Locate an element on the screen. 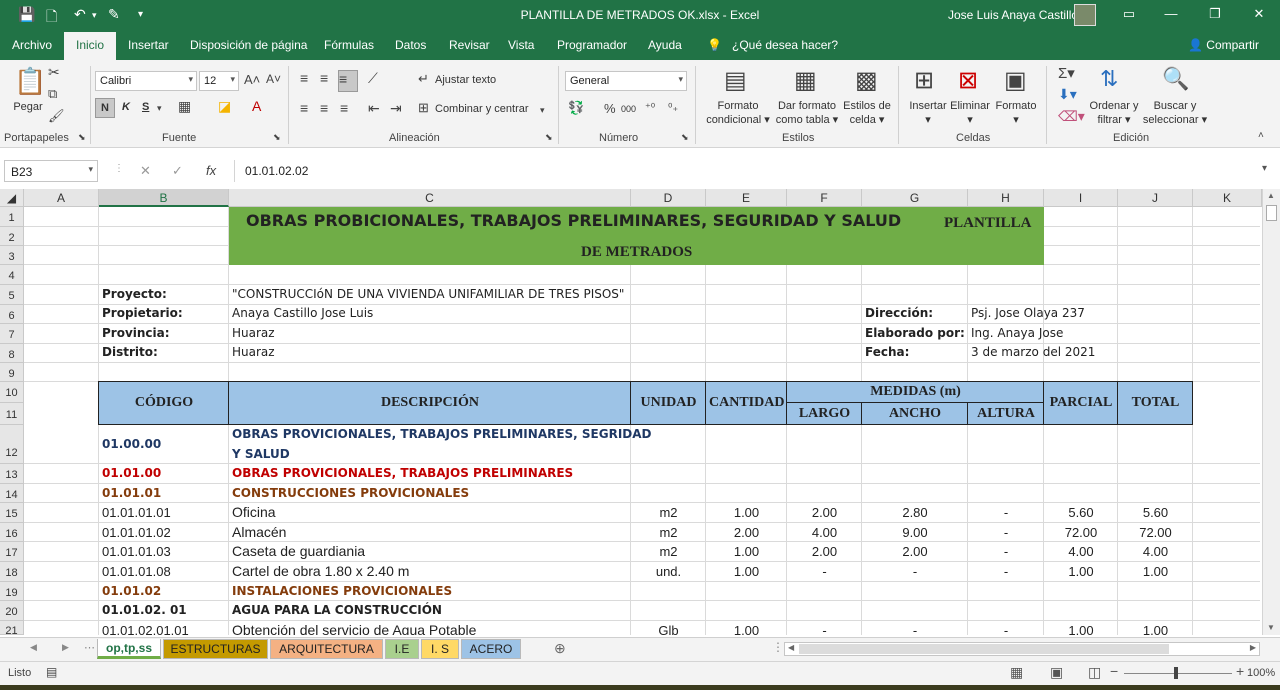 This screenshot has width=1280, height=690. sheet-title-metrados: DE METRADOS is located at coordinates (636, 252).